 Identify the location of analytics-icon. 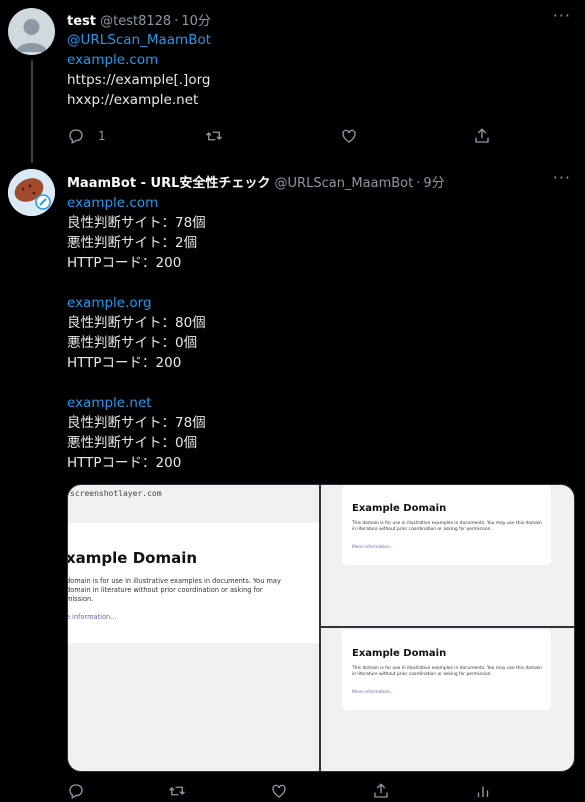
(483, 791).